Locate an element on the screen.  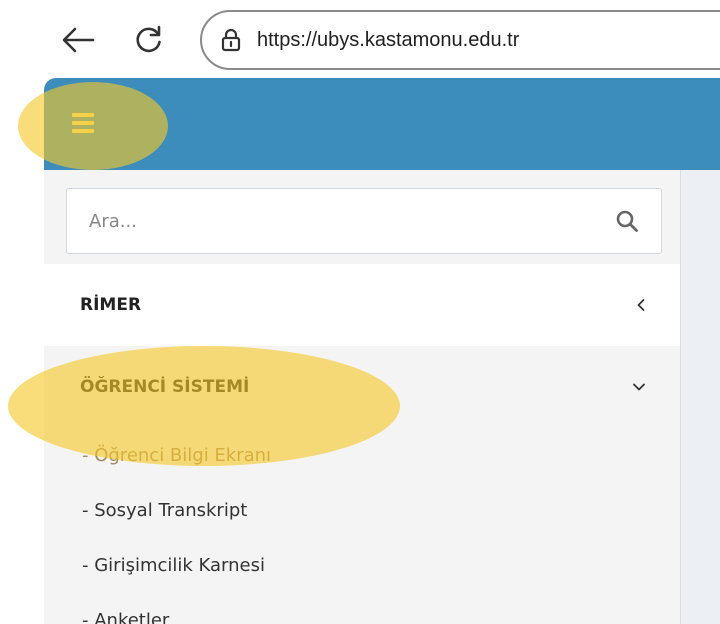
back-button is located at coordinates (78, 40).